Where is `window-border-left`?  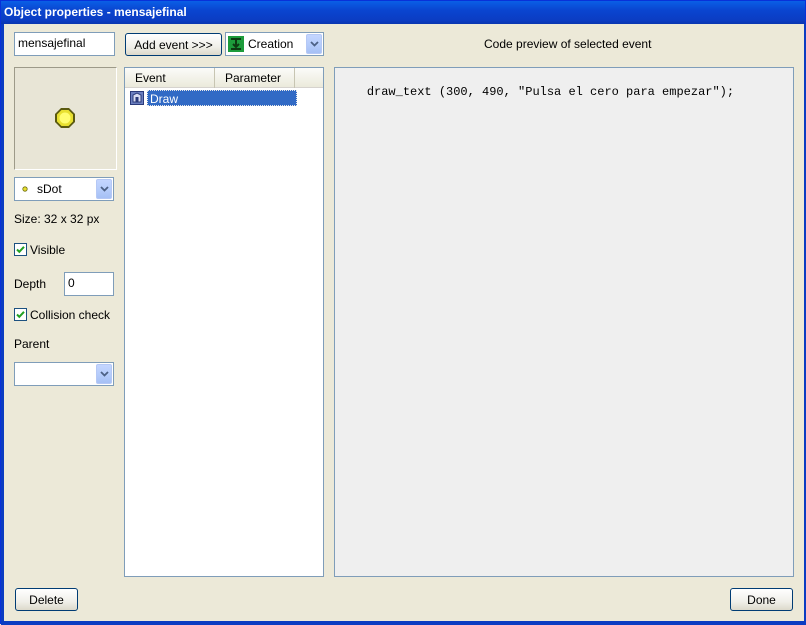
window-border-left is located at coordinates (2, 323).